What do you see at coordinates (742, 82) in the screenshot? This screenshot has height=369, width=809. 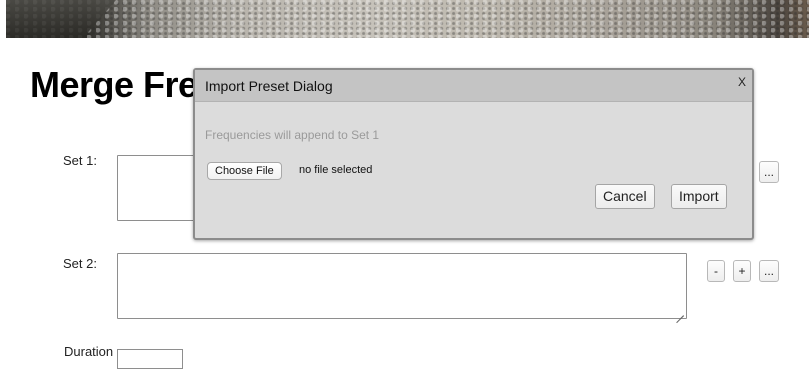 I see `close-icon: X` at bounding box center [742, 82].